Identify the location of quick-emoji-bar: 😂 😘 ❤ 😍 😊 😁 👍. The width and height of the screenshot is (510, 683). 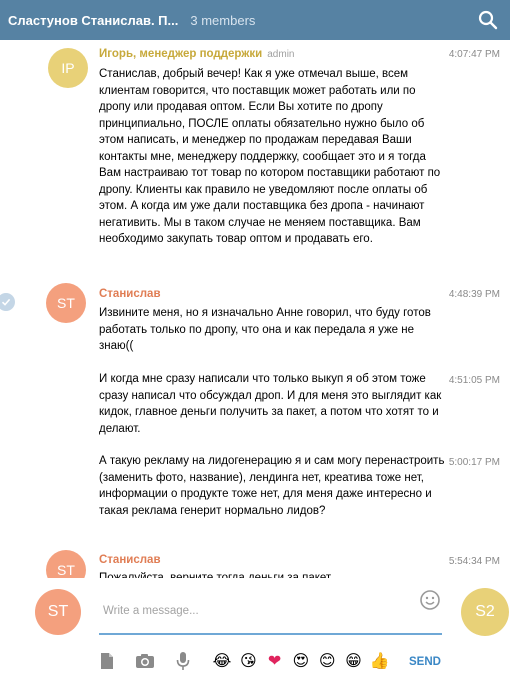
(304, 661).